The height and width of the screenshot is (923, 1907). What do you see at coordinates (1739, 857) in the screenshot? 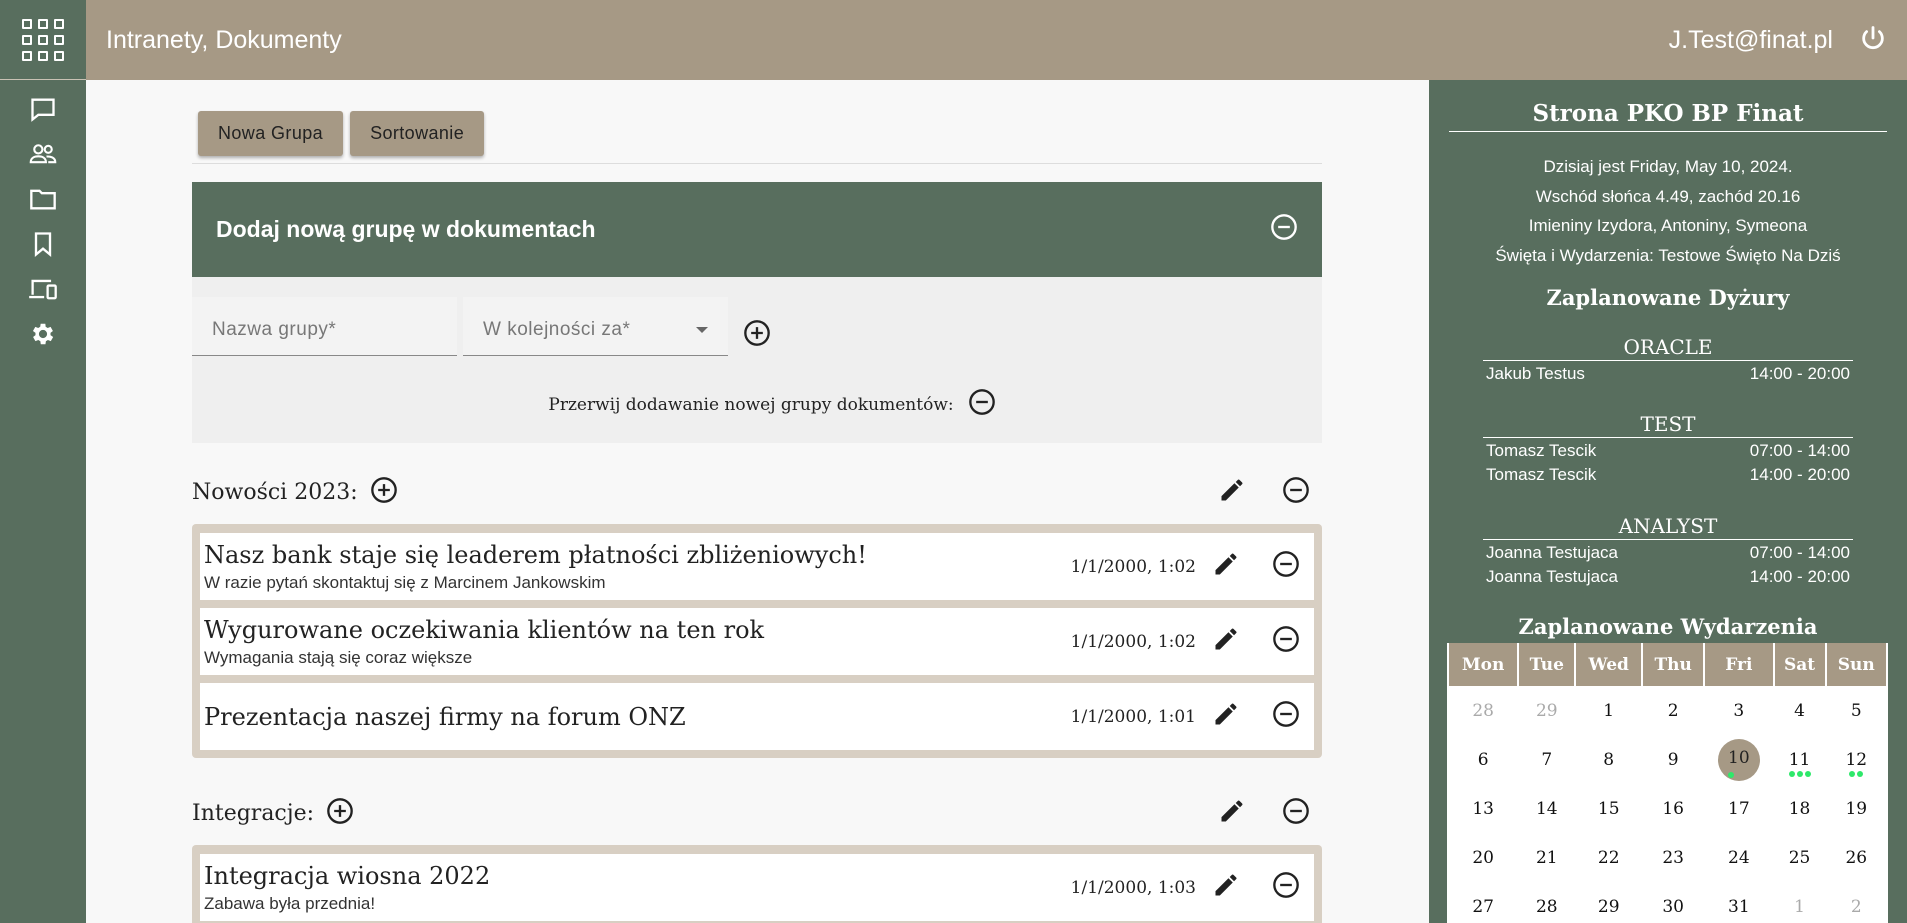
I see `calendar-day: 24` at bounding box center [1739, 857].